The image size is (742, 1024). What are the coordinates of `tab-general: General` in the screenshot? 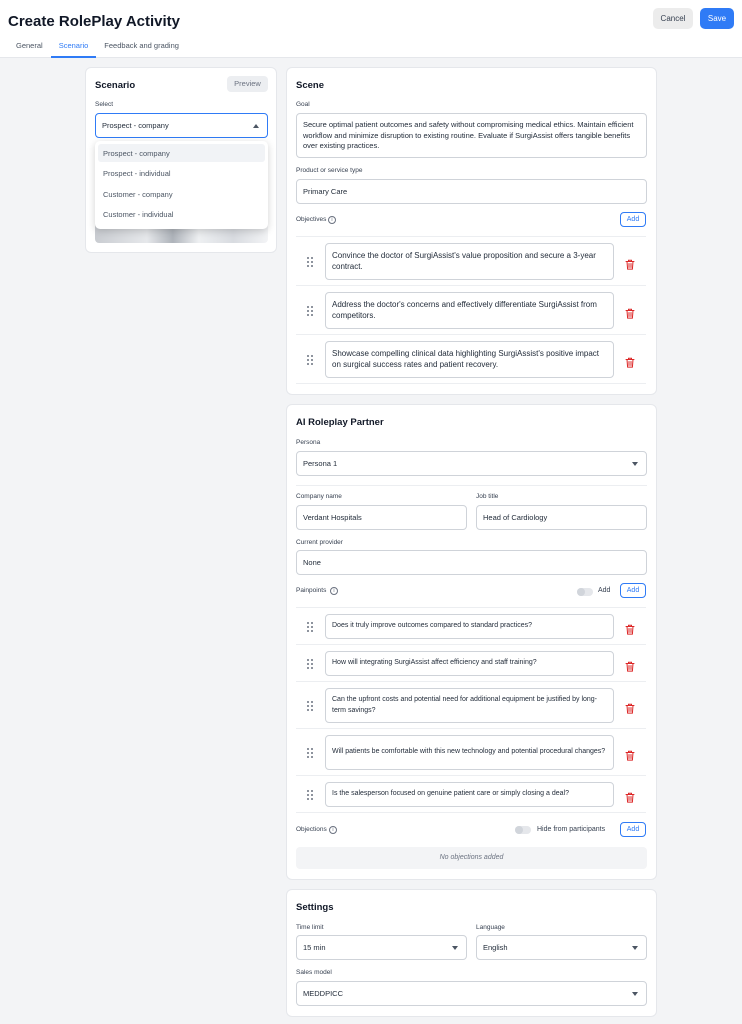 It's located at (29, 48).